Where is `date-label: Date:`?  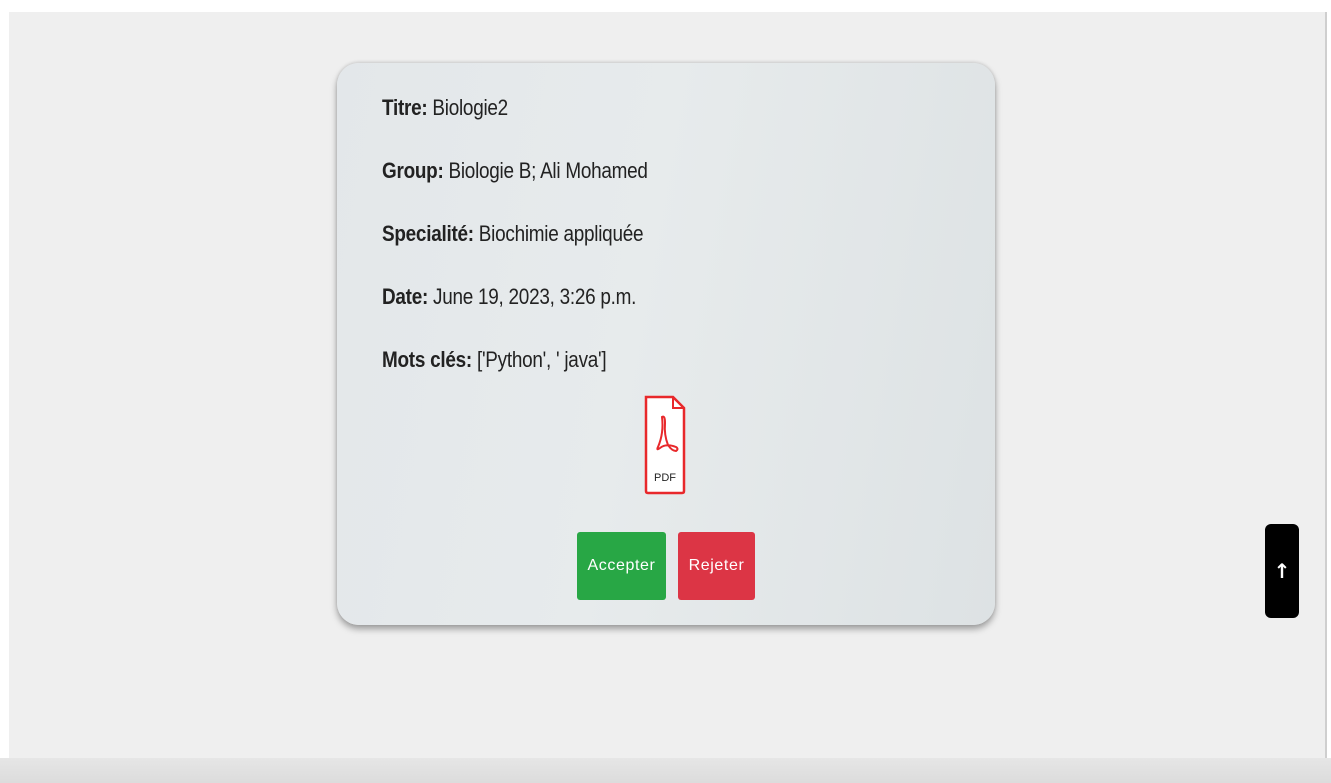 date-label: Date: is located at coordinates (405, 296).